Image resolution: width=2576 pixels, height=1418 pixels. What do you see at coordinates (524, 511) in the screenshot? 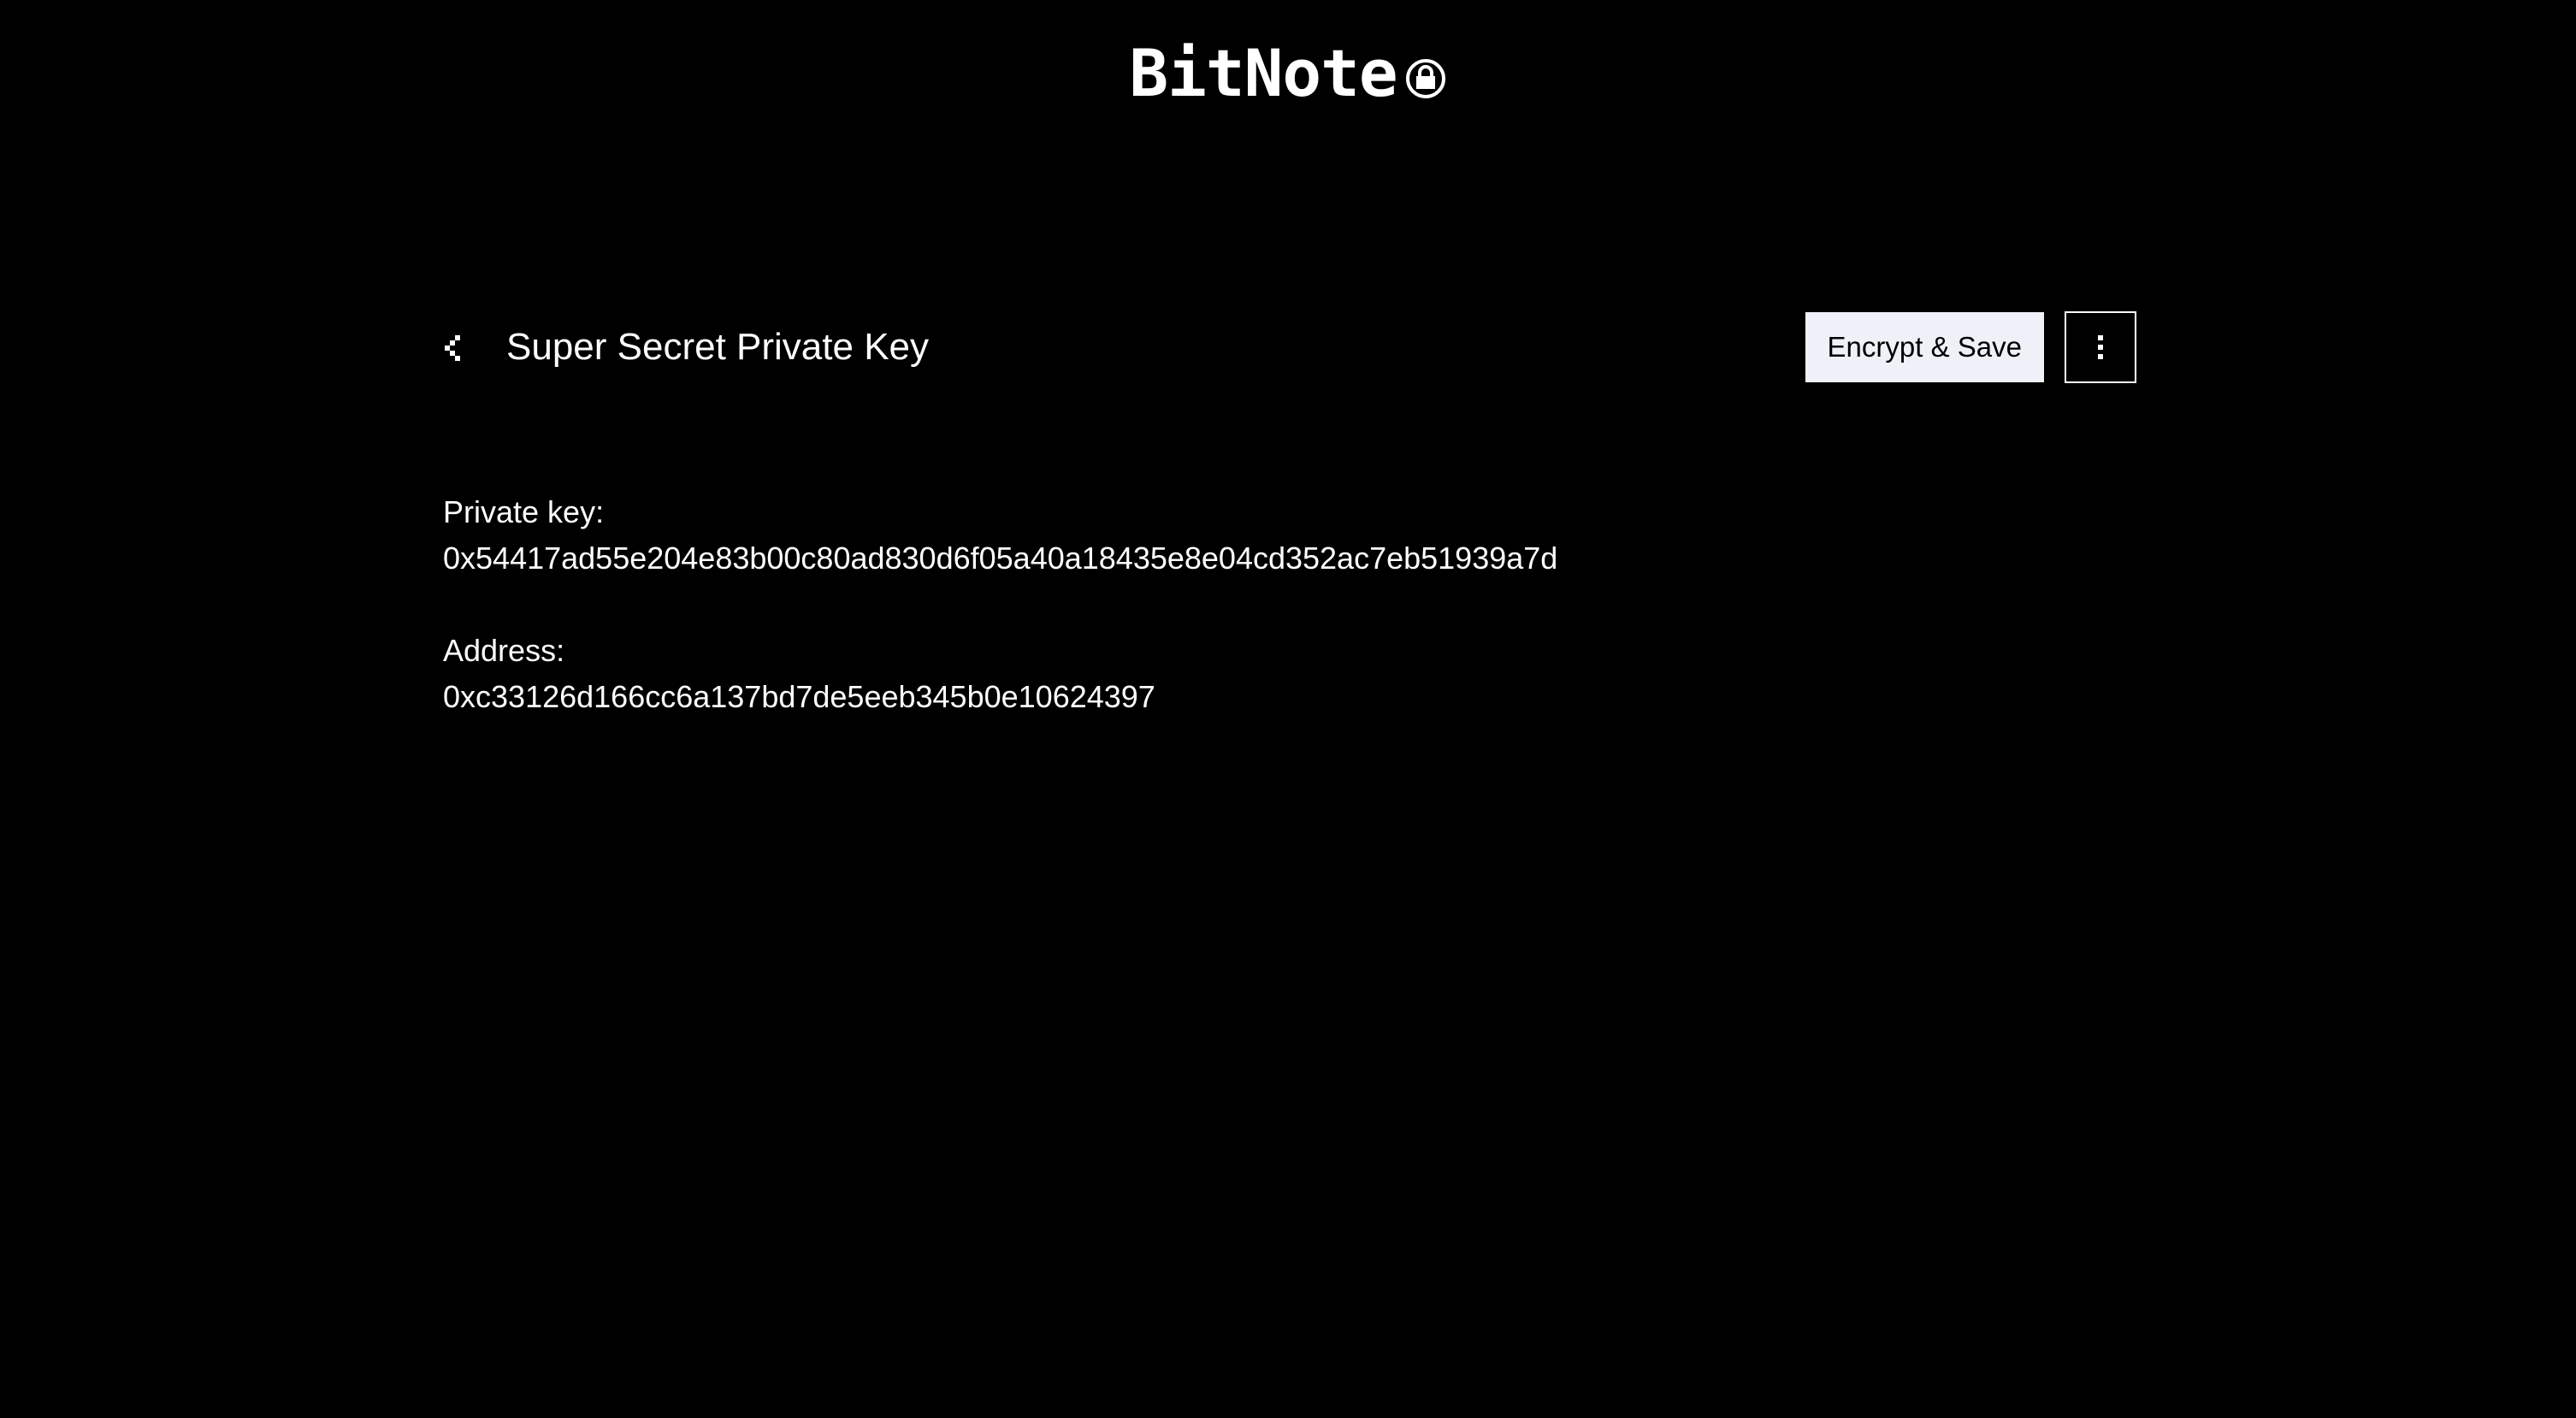
I see `private-key-label: Private key:` at bounding box center [524, 511].